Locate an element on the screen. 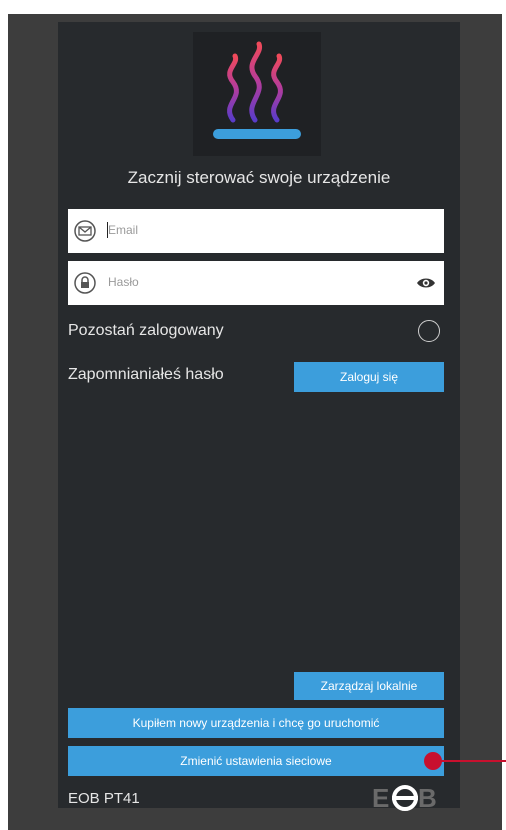 This screenshot has width=506, height=830. password-placeholder: Hasło is located at coordinates (123, 282).